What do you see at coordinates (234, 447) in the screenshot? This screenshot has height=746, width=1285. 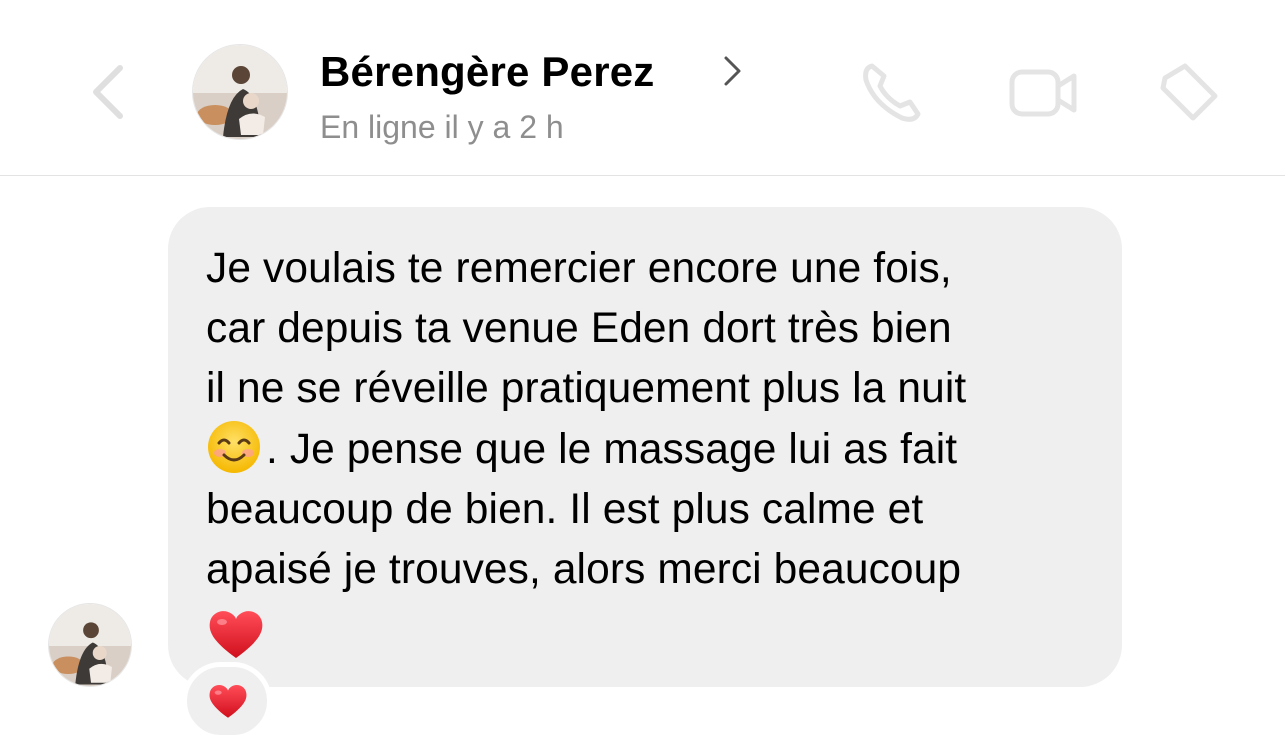 I see `smiling-face-emoji` at bounding box center [234, 447].